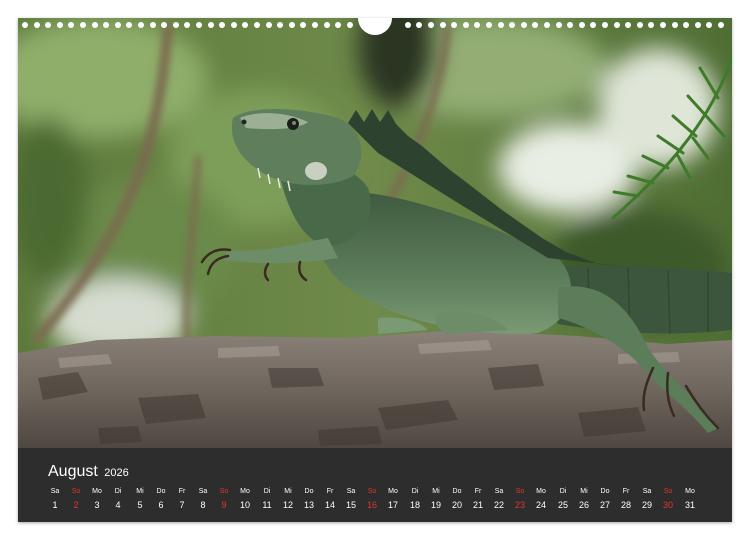  I want to click on day-number: 29, so click(646, 505).